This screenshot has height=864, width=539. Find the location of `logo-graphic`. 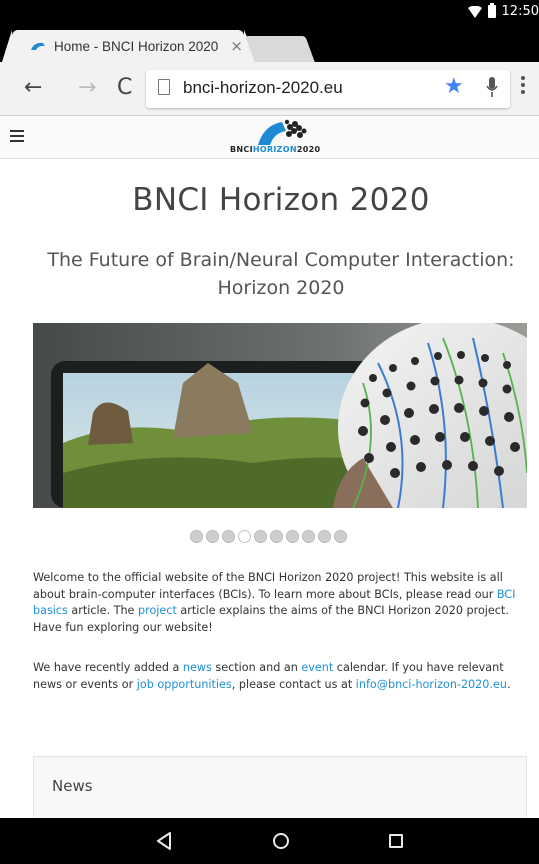

logo-graphic is located at coordinates (282, 132).